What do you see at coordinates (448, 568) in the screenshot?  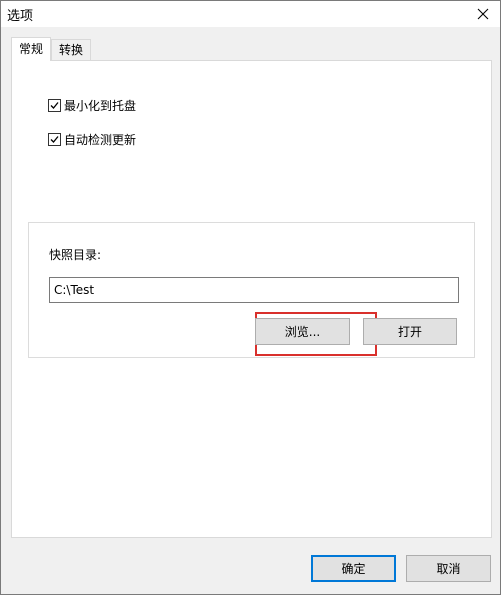 I see `cancel-button: 取消` at bounding box center [448, 568].